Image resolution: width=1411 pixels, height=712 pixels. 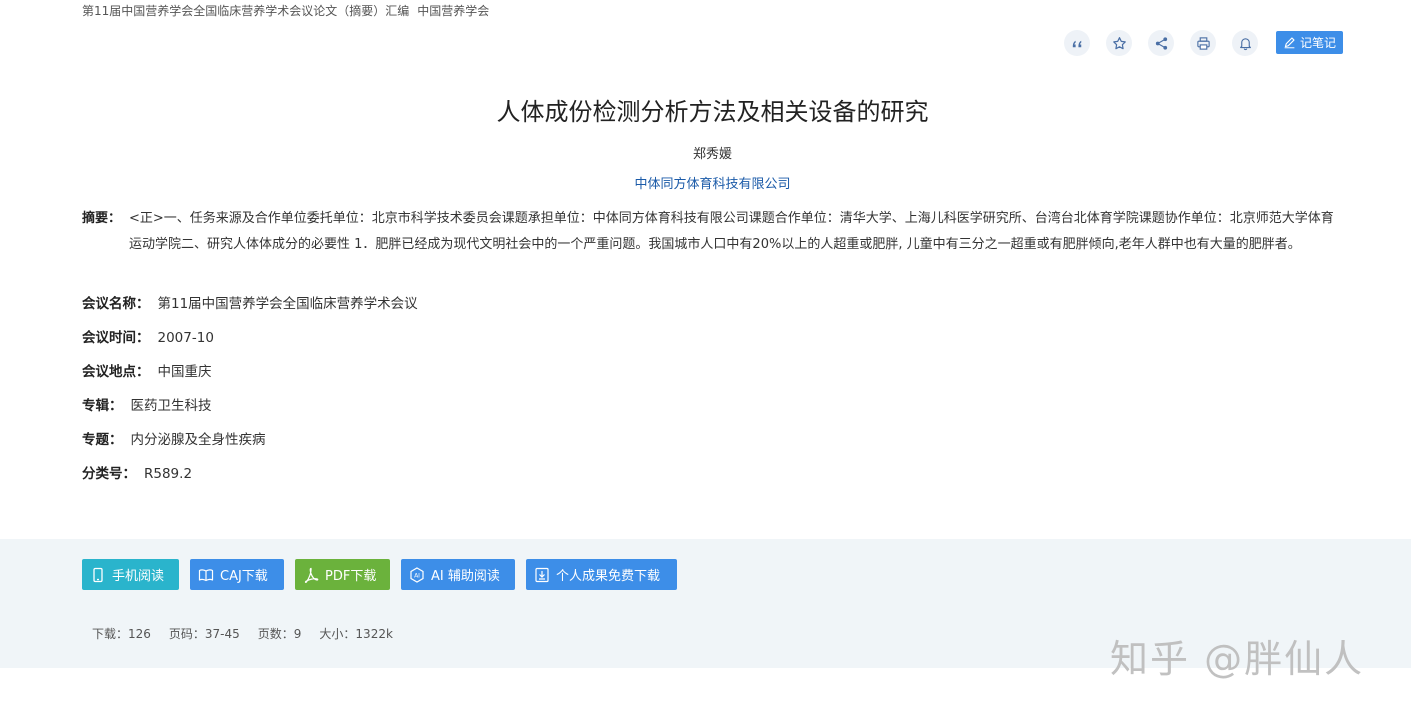 What do you see at coordinates (356, 634) in the screenshot?
I see `file-size: 大小：1322k` at bounding box center [356, 634].